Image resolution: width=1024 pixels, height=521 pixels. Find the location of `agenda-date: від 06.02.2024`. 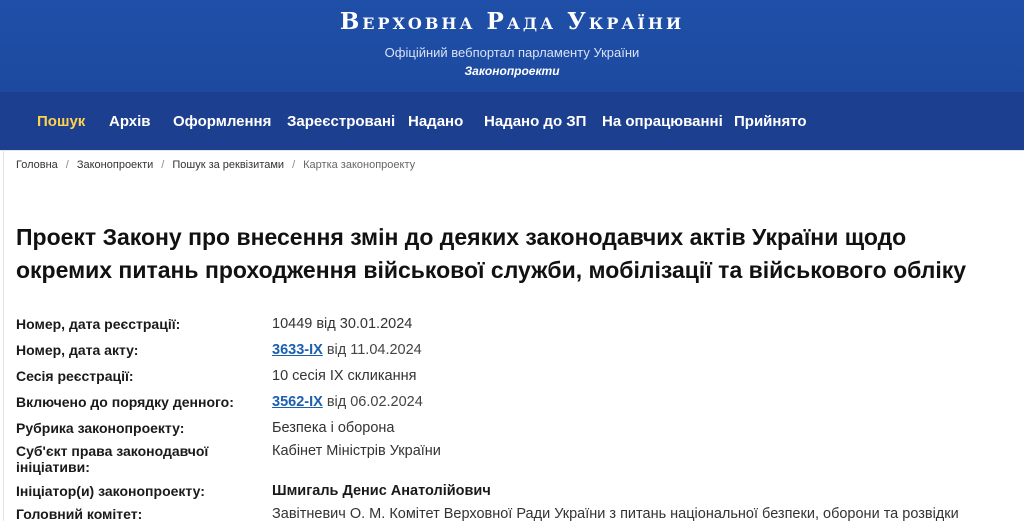

agenda-date: від 06.02.2024 is located at coordinates (372, 402).